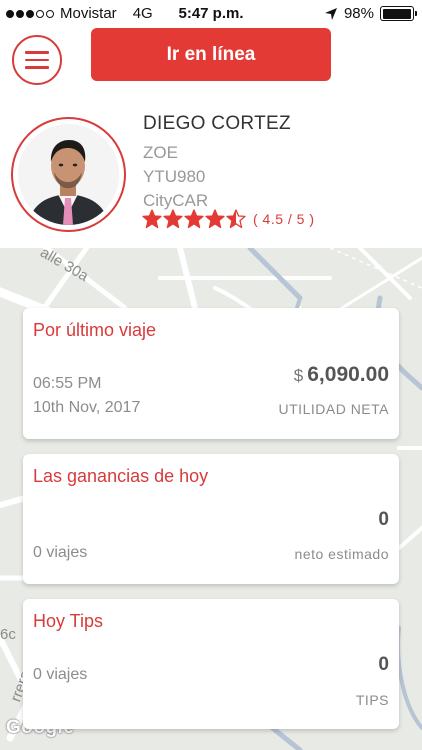 This screenshot has width=422, height=750. I want to click on trip-amount: $6,090.00, so click(341, 375).